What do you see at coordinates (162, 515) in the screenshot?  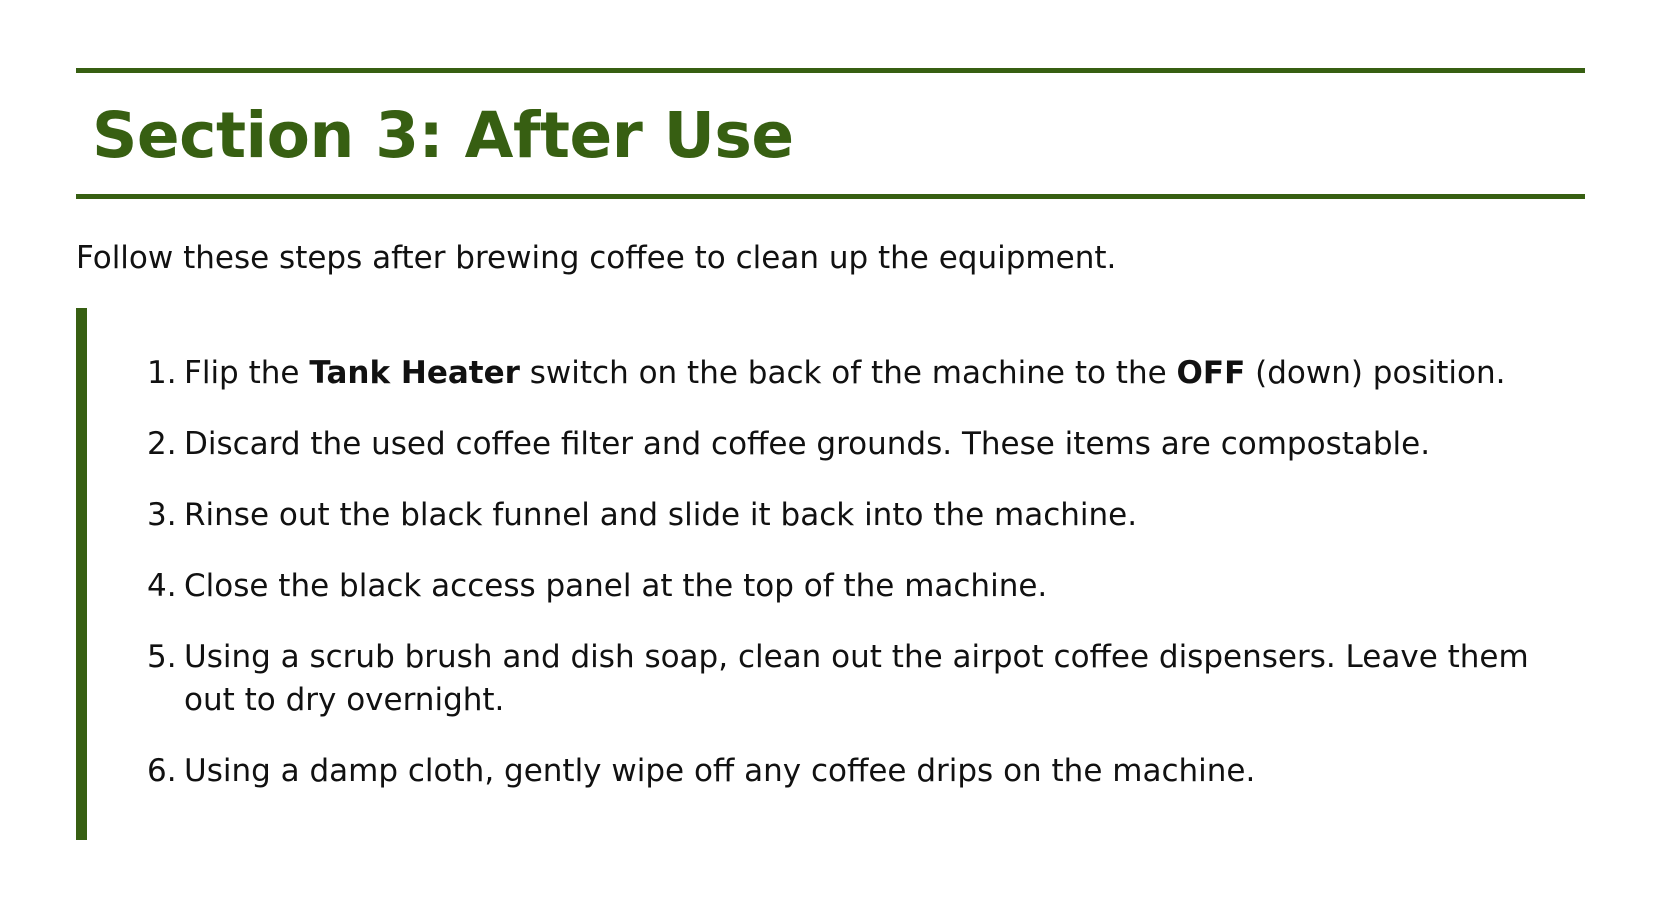 I see `step-number: 3.` at bounding box center [162, 515].